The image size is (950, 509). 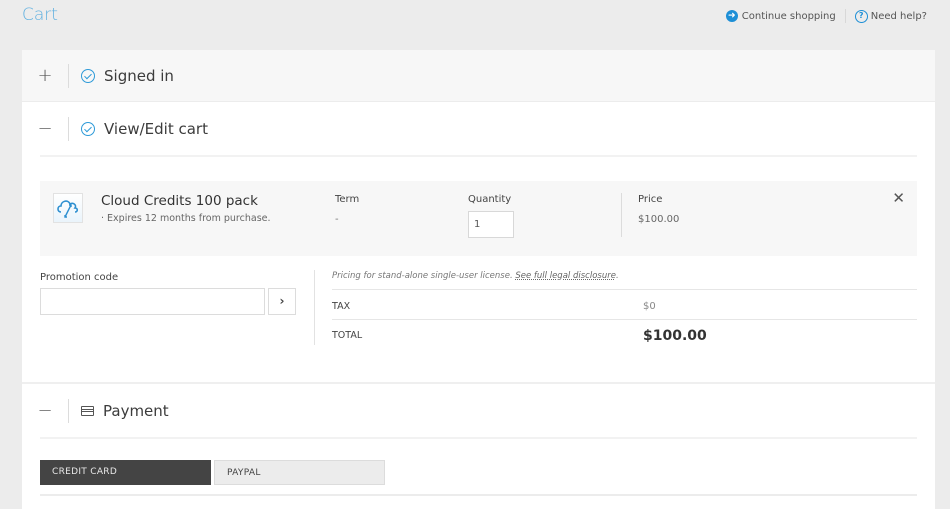 I want to click on legal-end: ., so click(x=617, y=276).